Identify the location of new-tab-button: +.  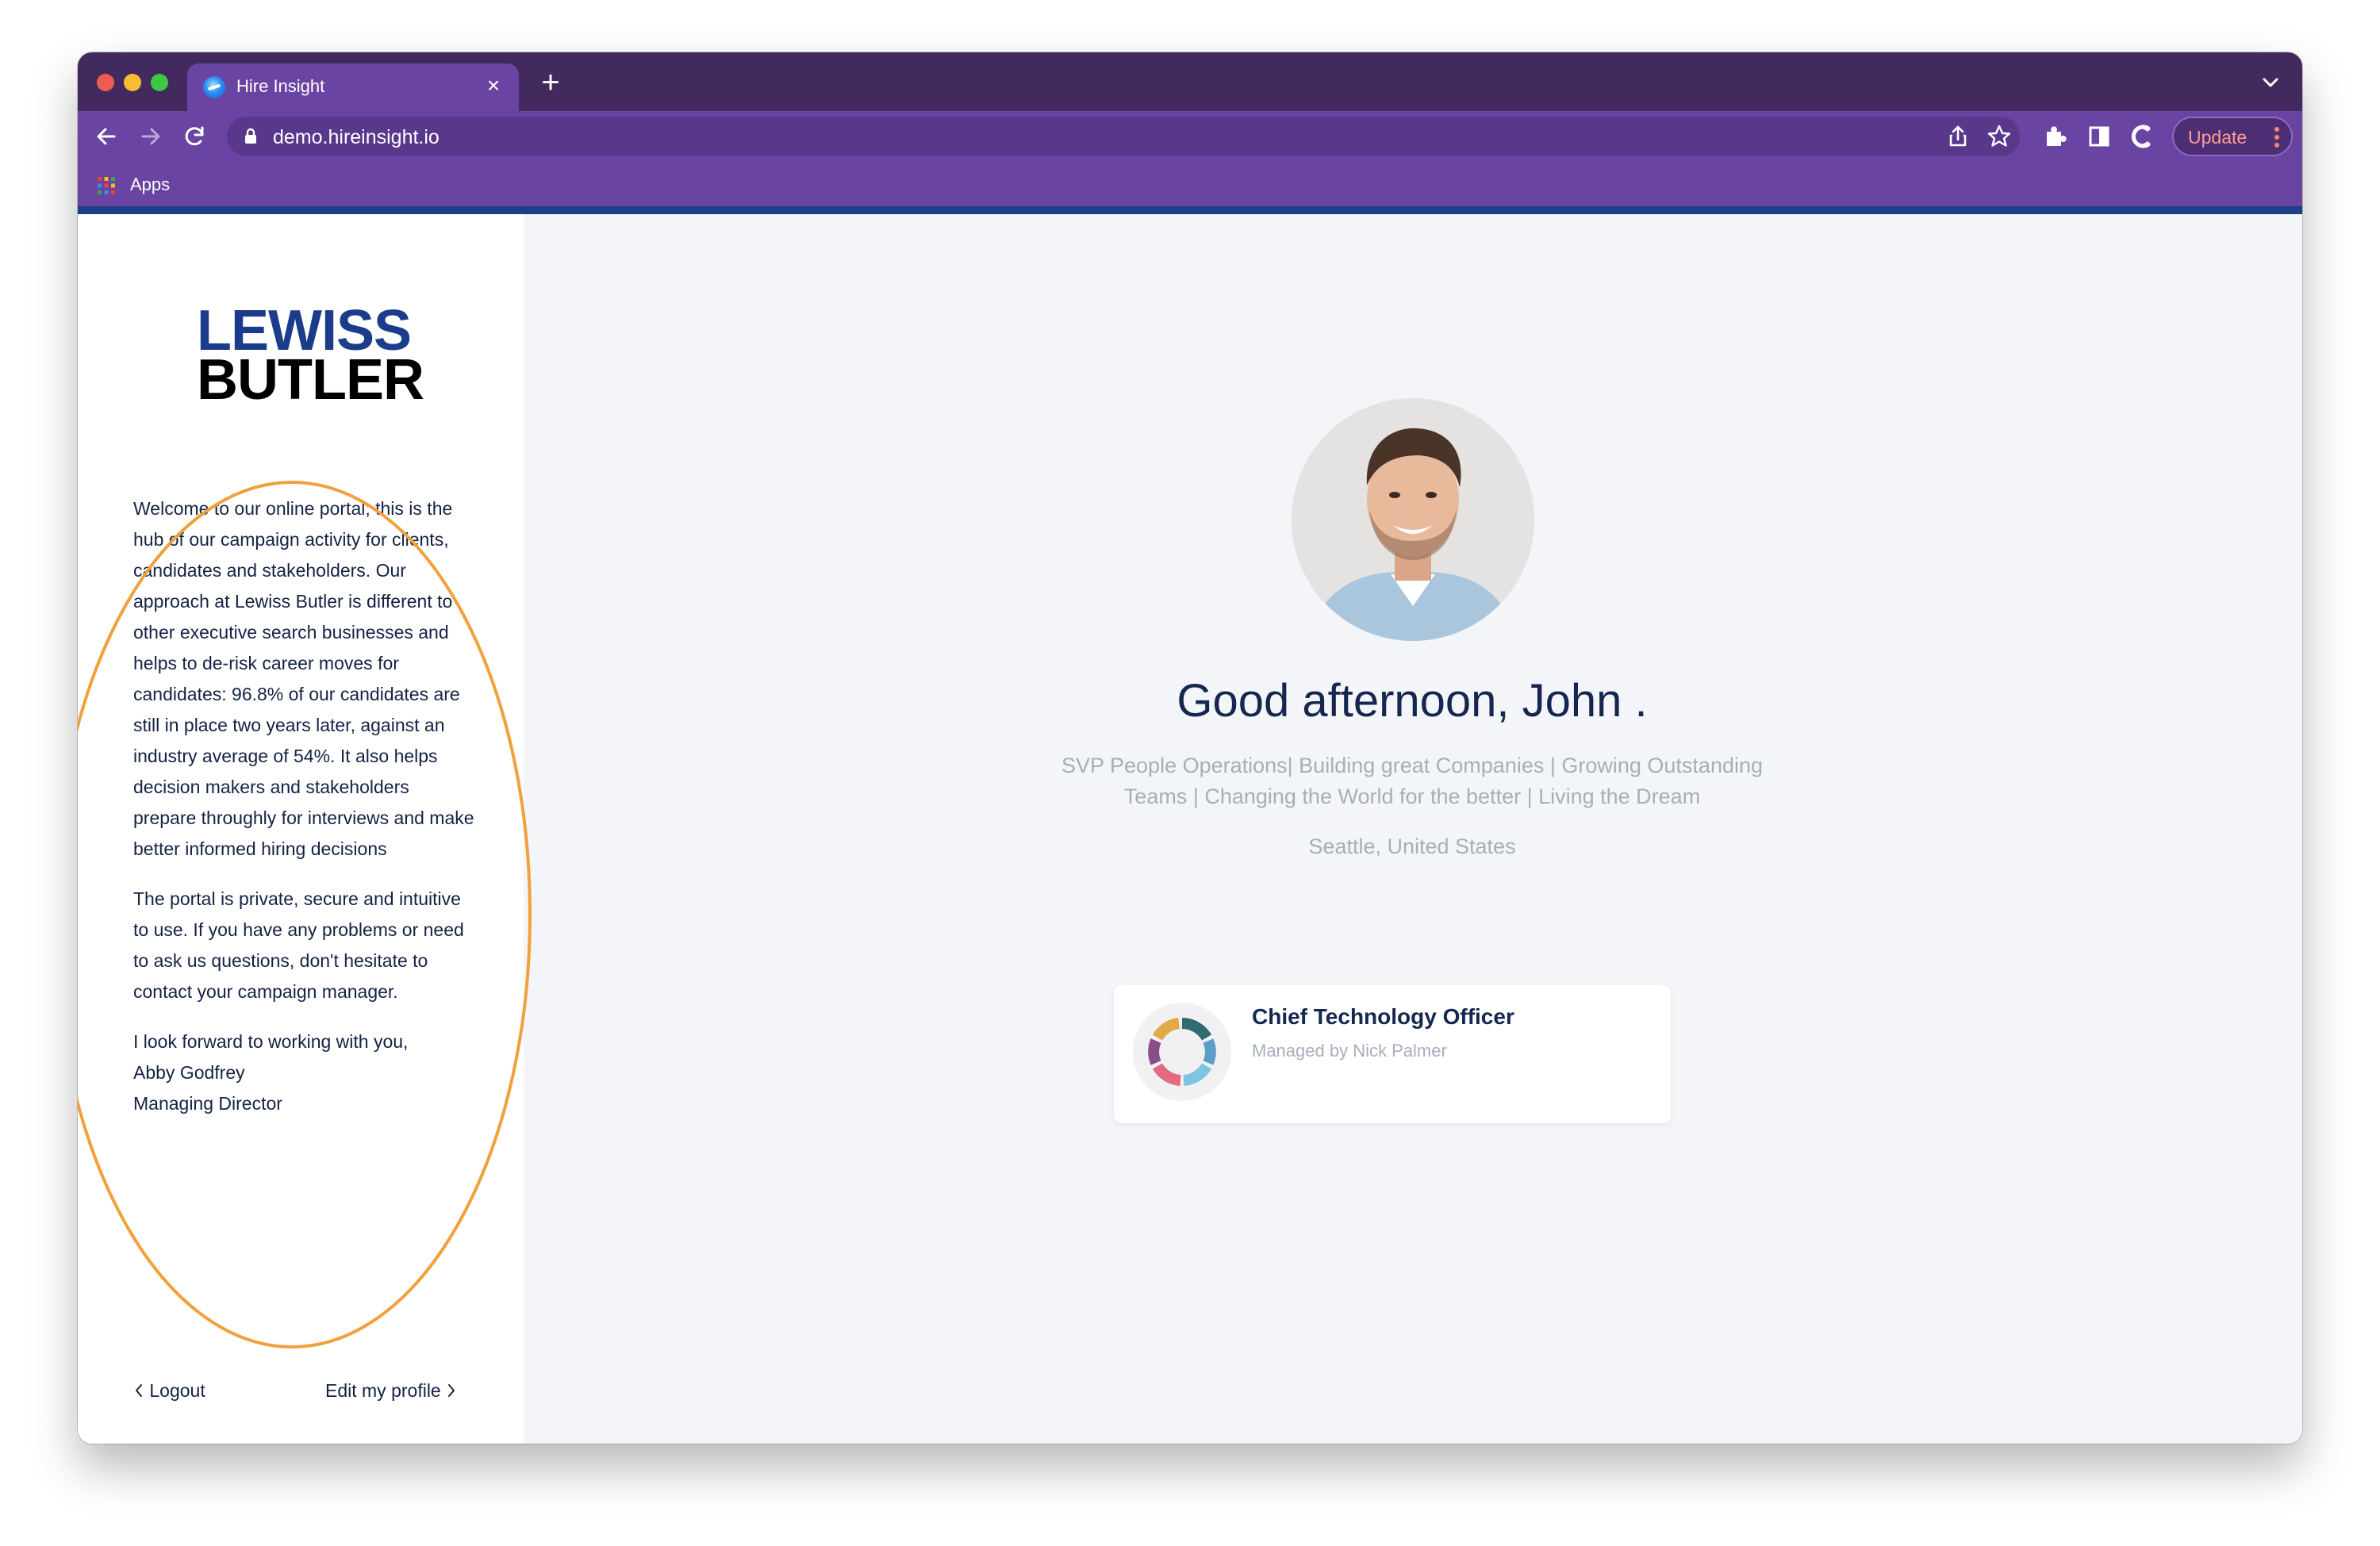
(550, 82).